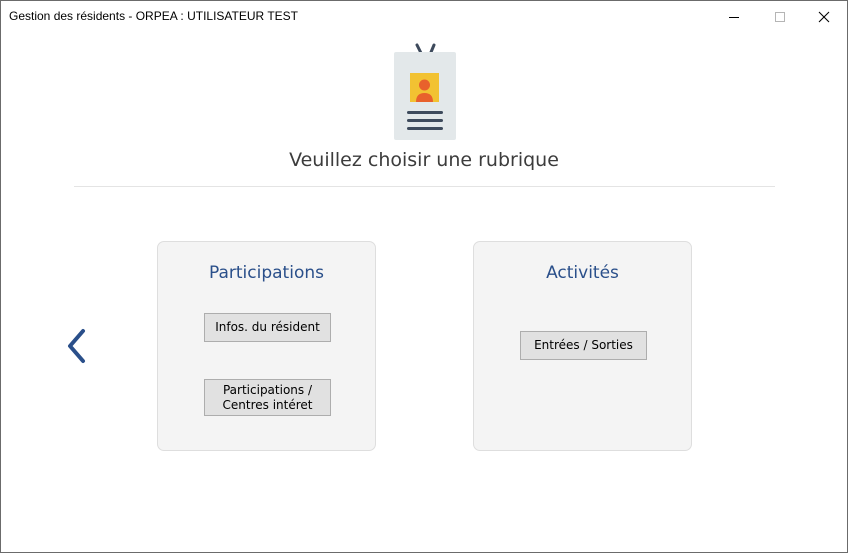 The image size is (848, 553). Describe the element at coordinates (267, 389) in the screenshot. I see `button-label-line-1: Participations /` at that location.